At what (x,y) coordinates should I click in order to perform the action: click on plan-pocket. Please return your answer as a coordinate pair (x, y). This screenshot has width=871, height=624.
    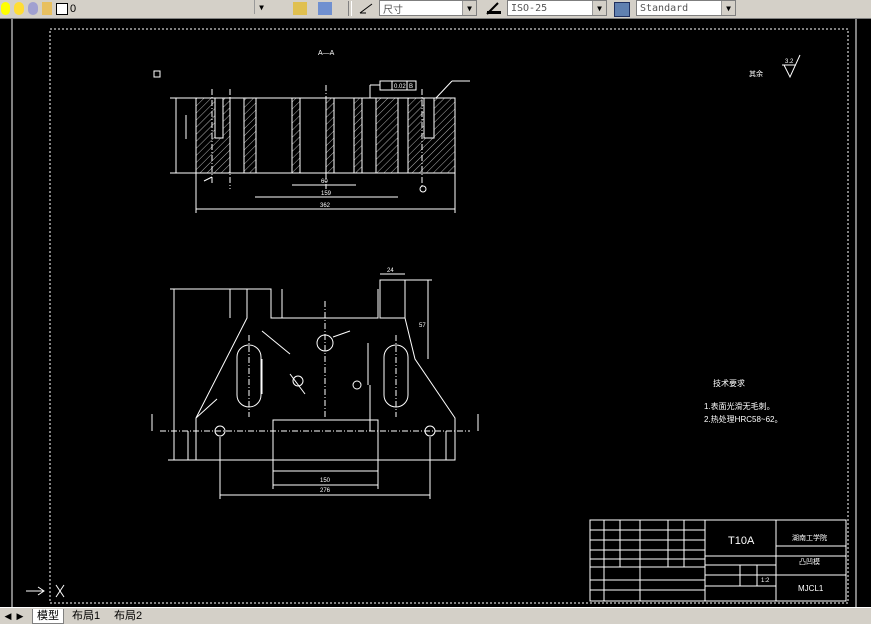
    Looking at the image, I should click on (325, 440).